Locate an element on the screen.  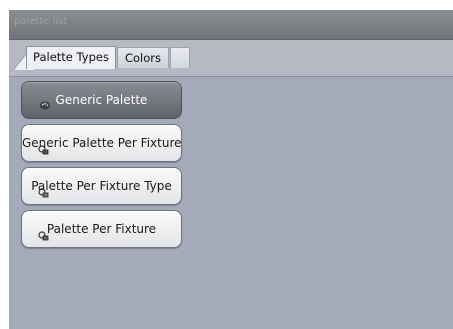
tab-colors: Colors is located at coordinates (143, 57).